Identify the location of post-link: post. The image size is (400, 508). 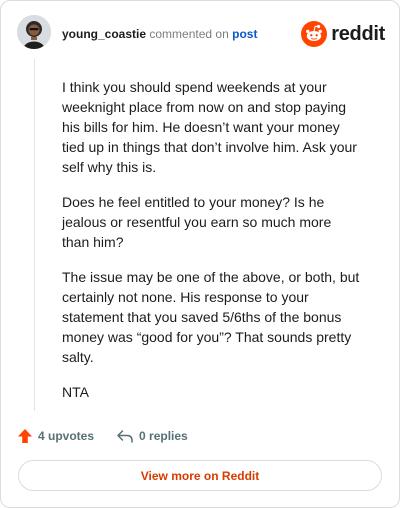
(244, 34).